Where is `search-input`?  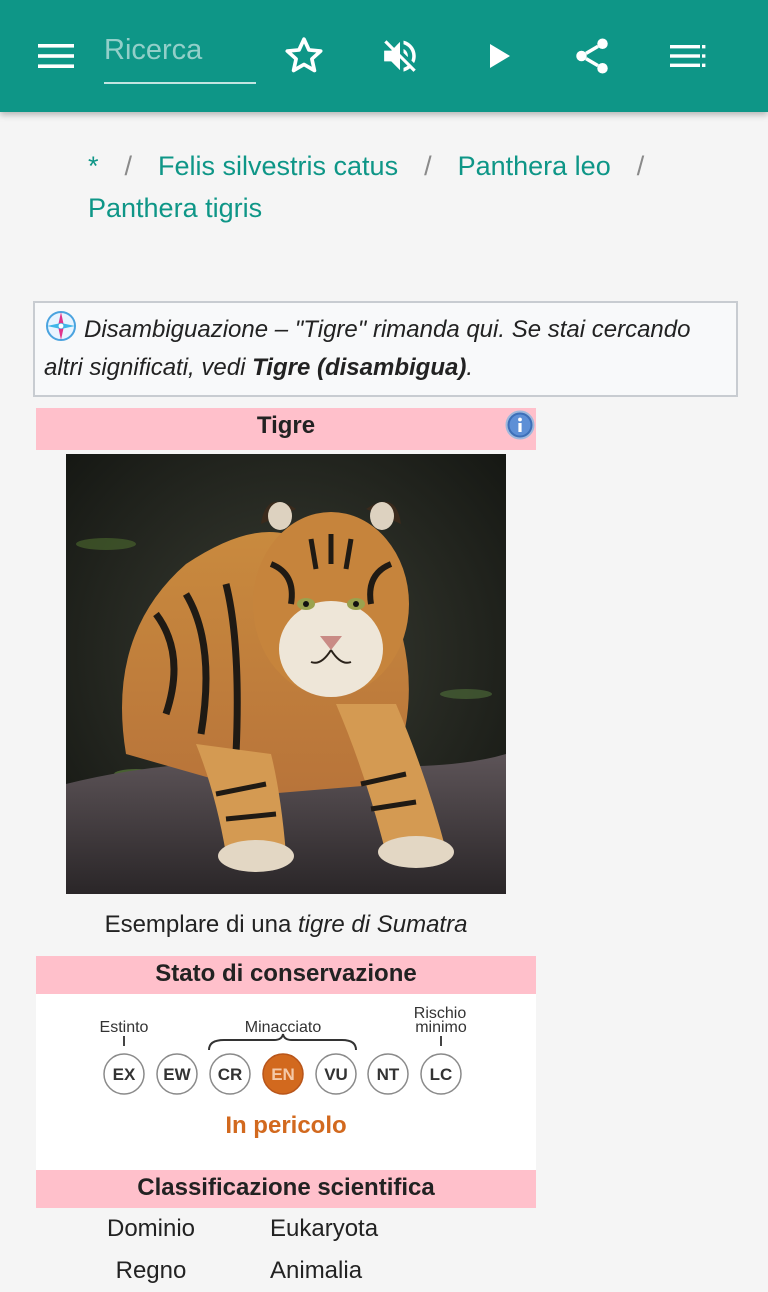
search-input is located at coordinates (180, 50).